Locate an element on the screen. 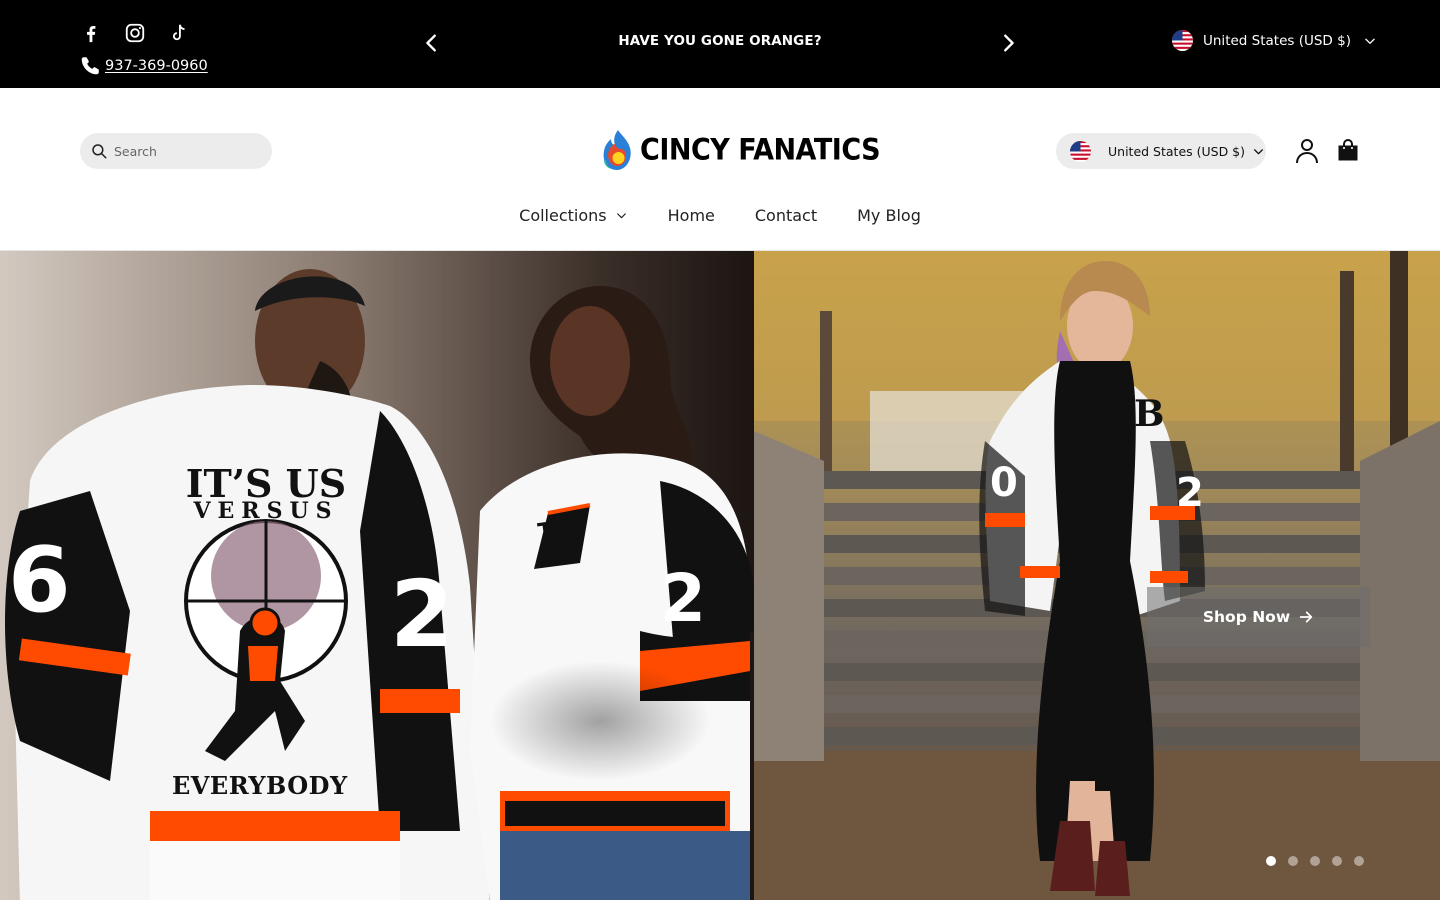 The width and height of the screenshot is (1440, 900). locale-selector-header: United States (USD $) is located at coordinates (1161, 151).